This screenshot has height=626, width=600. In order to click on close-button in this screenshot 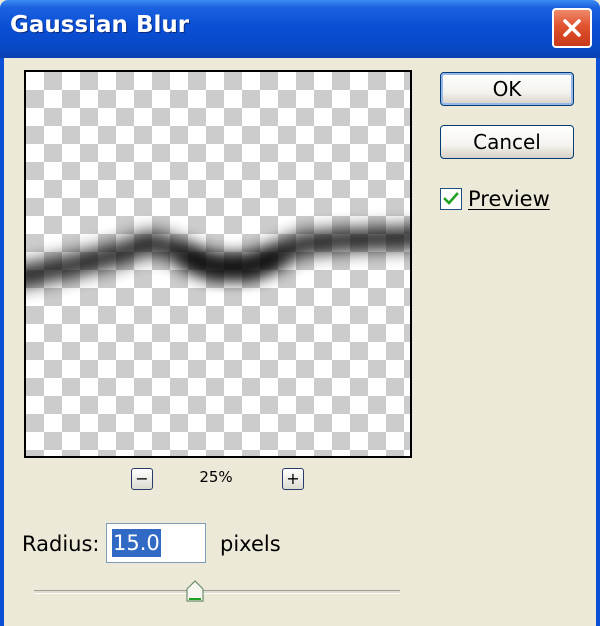, I will do `click(572, 28)`.